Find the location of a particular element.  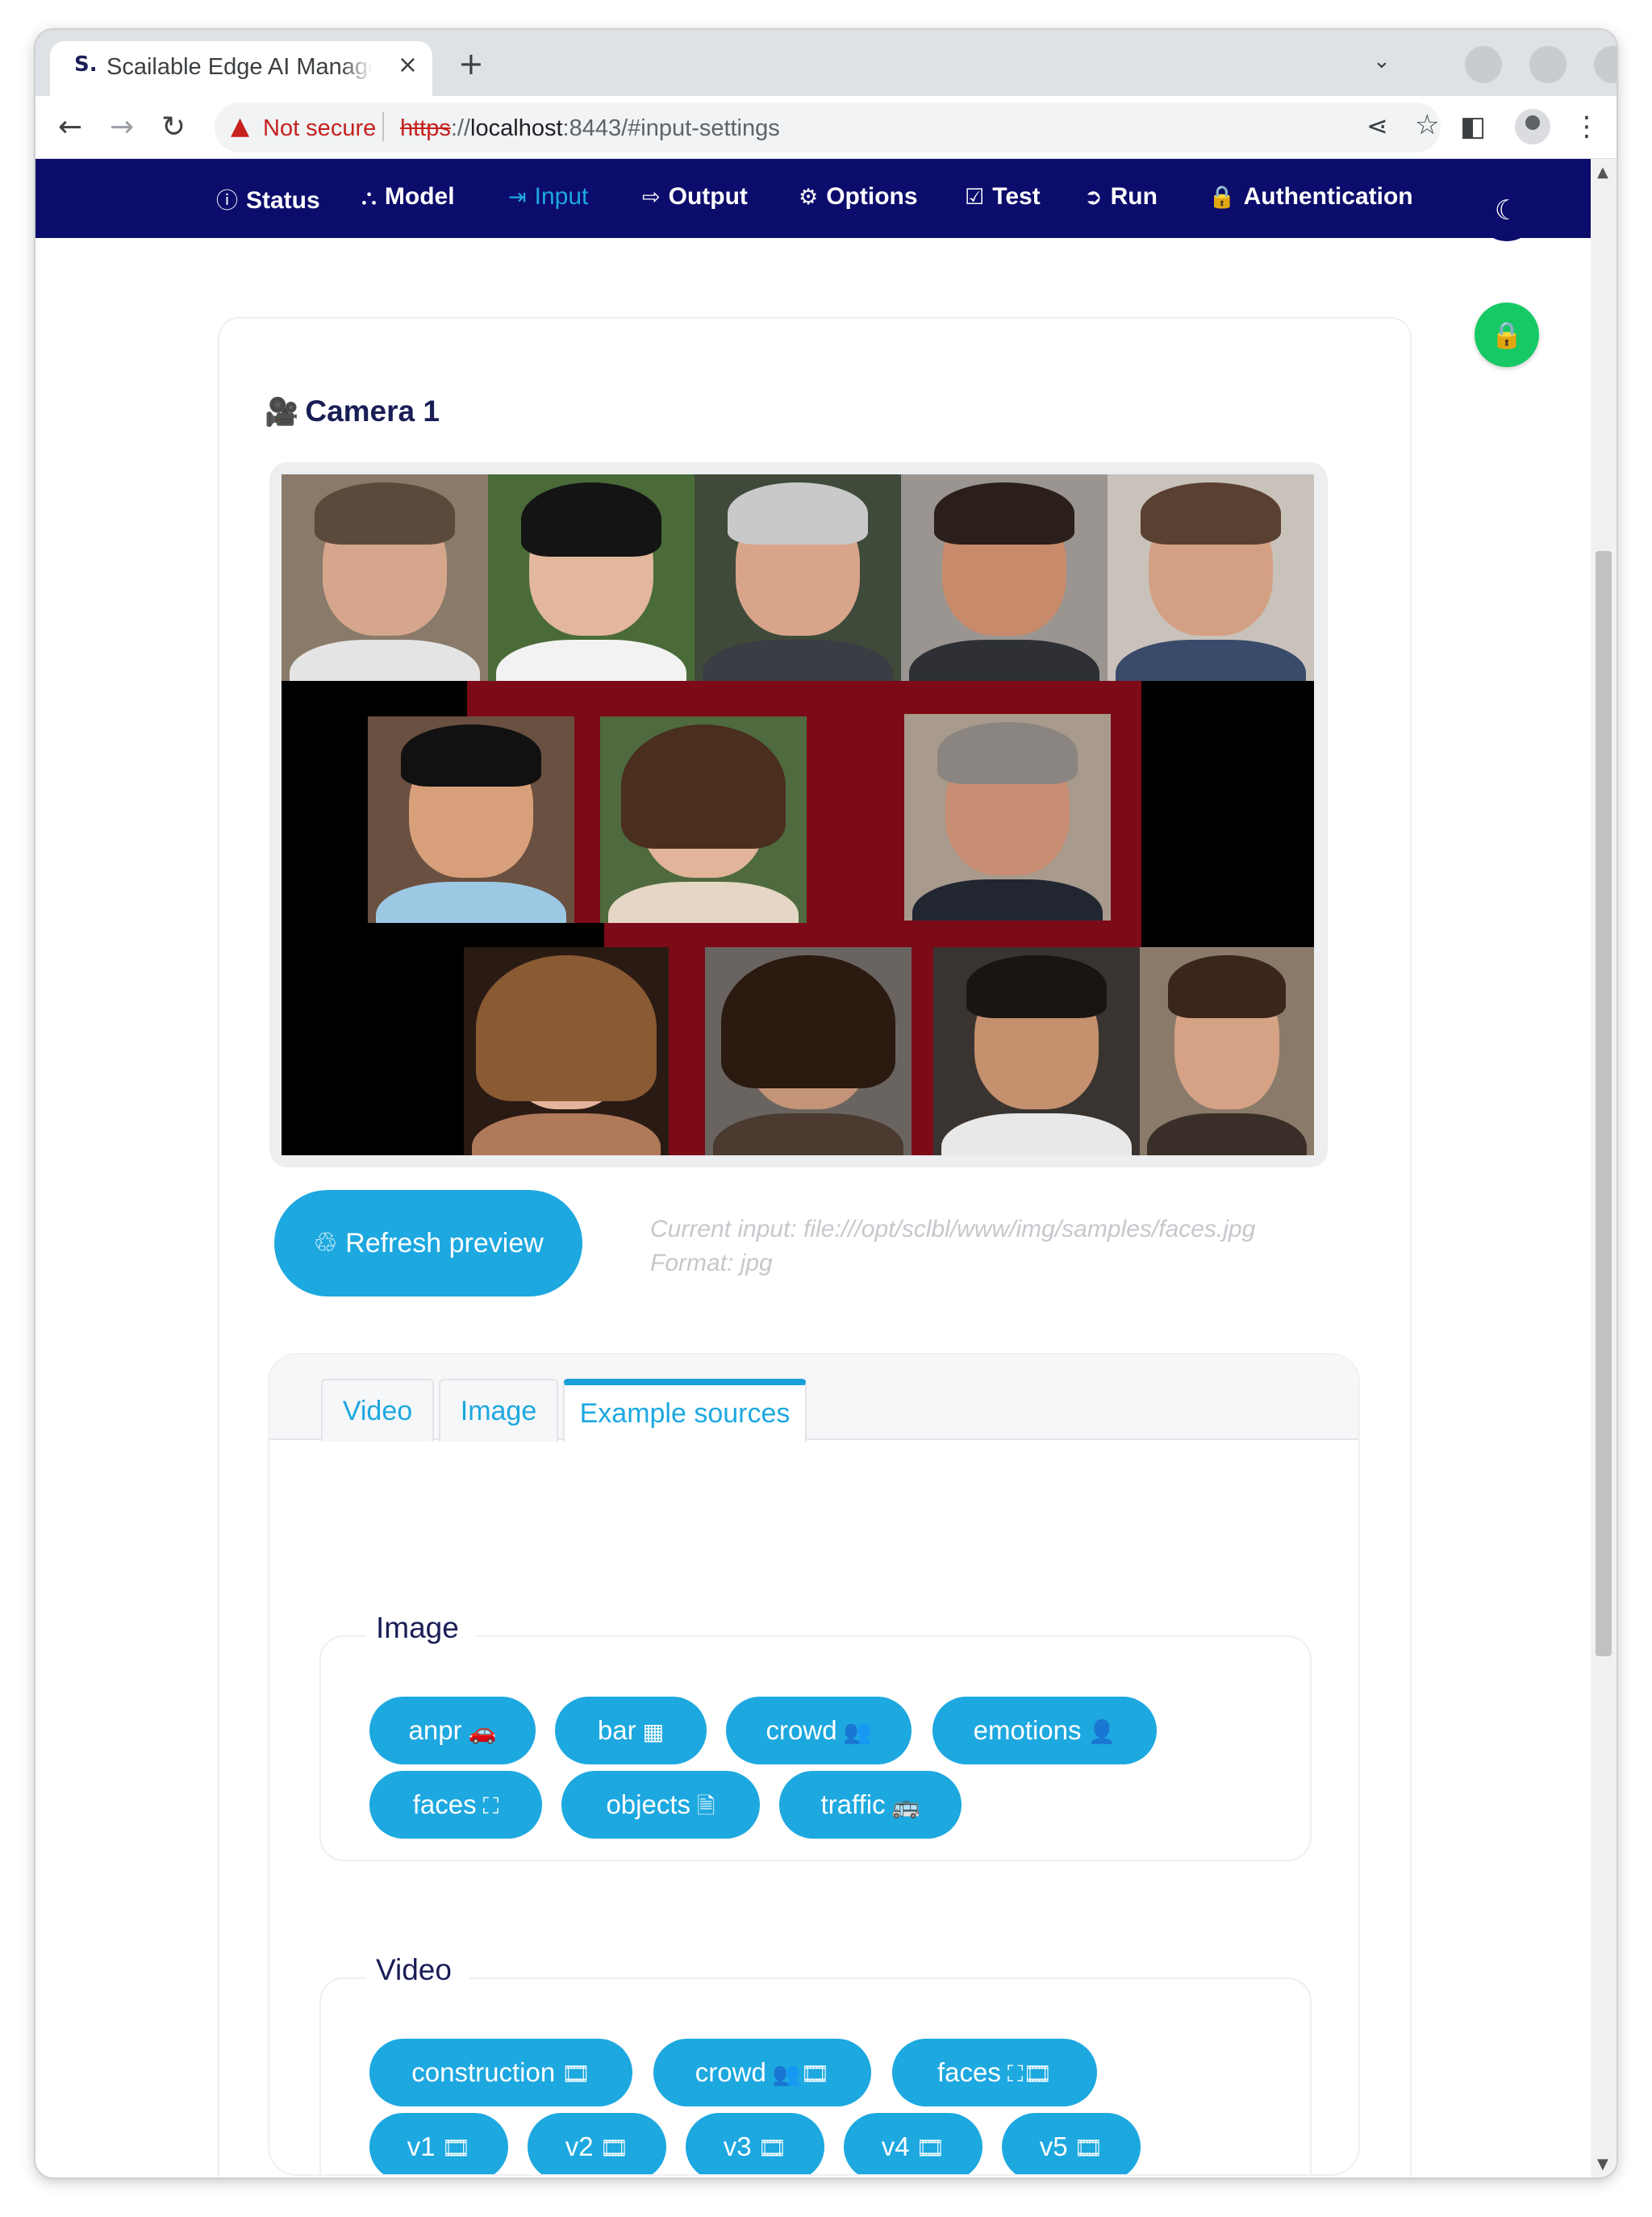

image-legend: Image is located at coordinates (422, 1628).